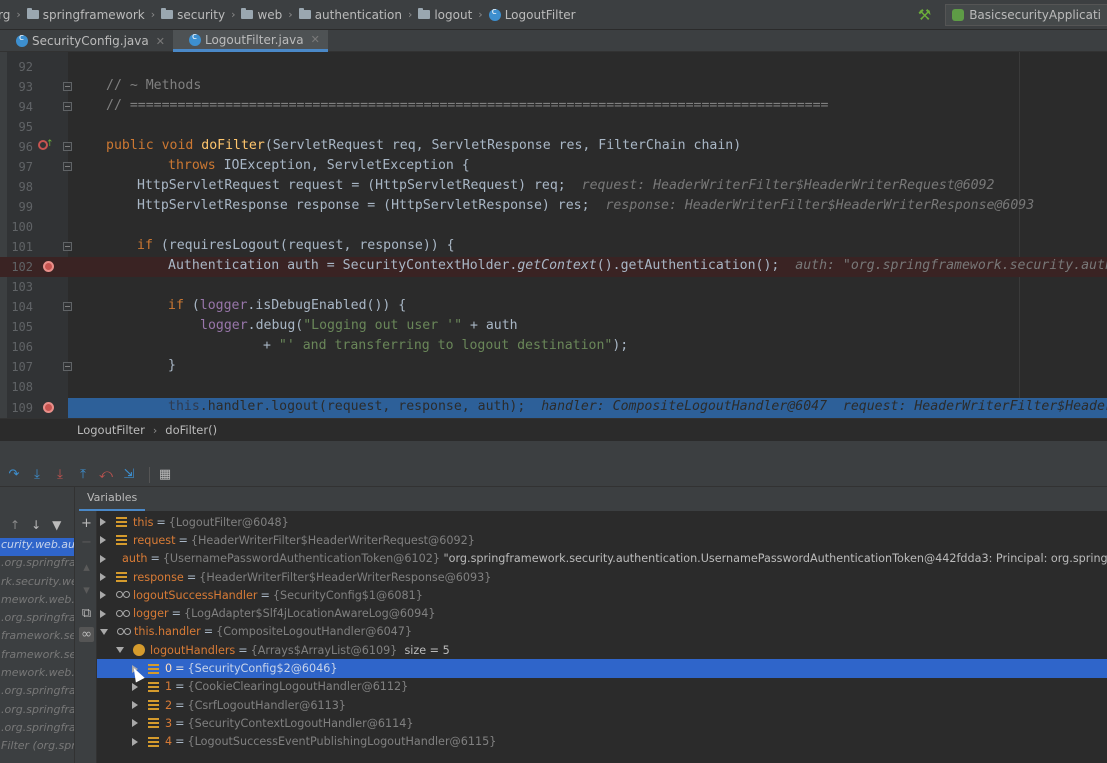  What do you see at coordinates (553, 367) in the screenshot?
I see `code-line: 107}` at bounding box center [553, 367].